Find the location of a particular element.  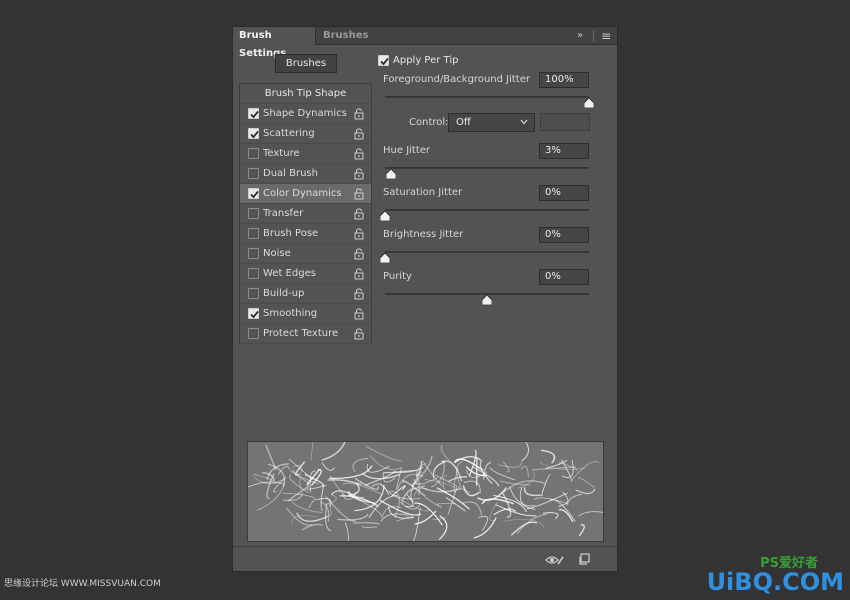

brightness-jitter-slider-thumb is located at coordinates (385, 258).